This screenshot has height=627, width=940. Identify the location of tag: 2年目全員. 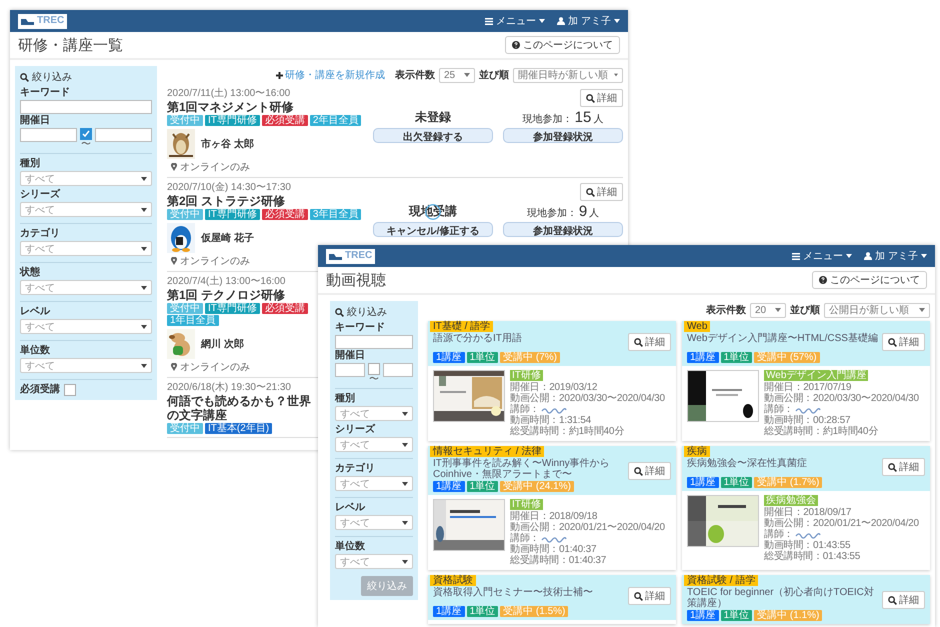
(336, 120).